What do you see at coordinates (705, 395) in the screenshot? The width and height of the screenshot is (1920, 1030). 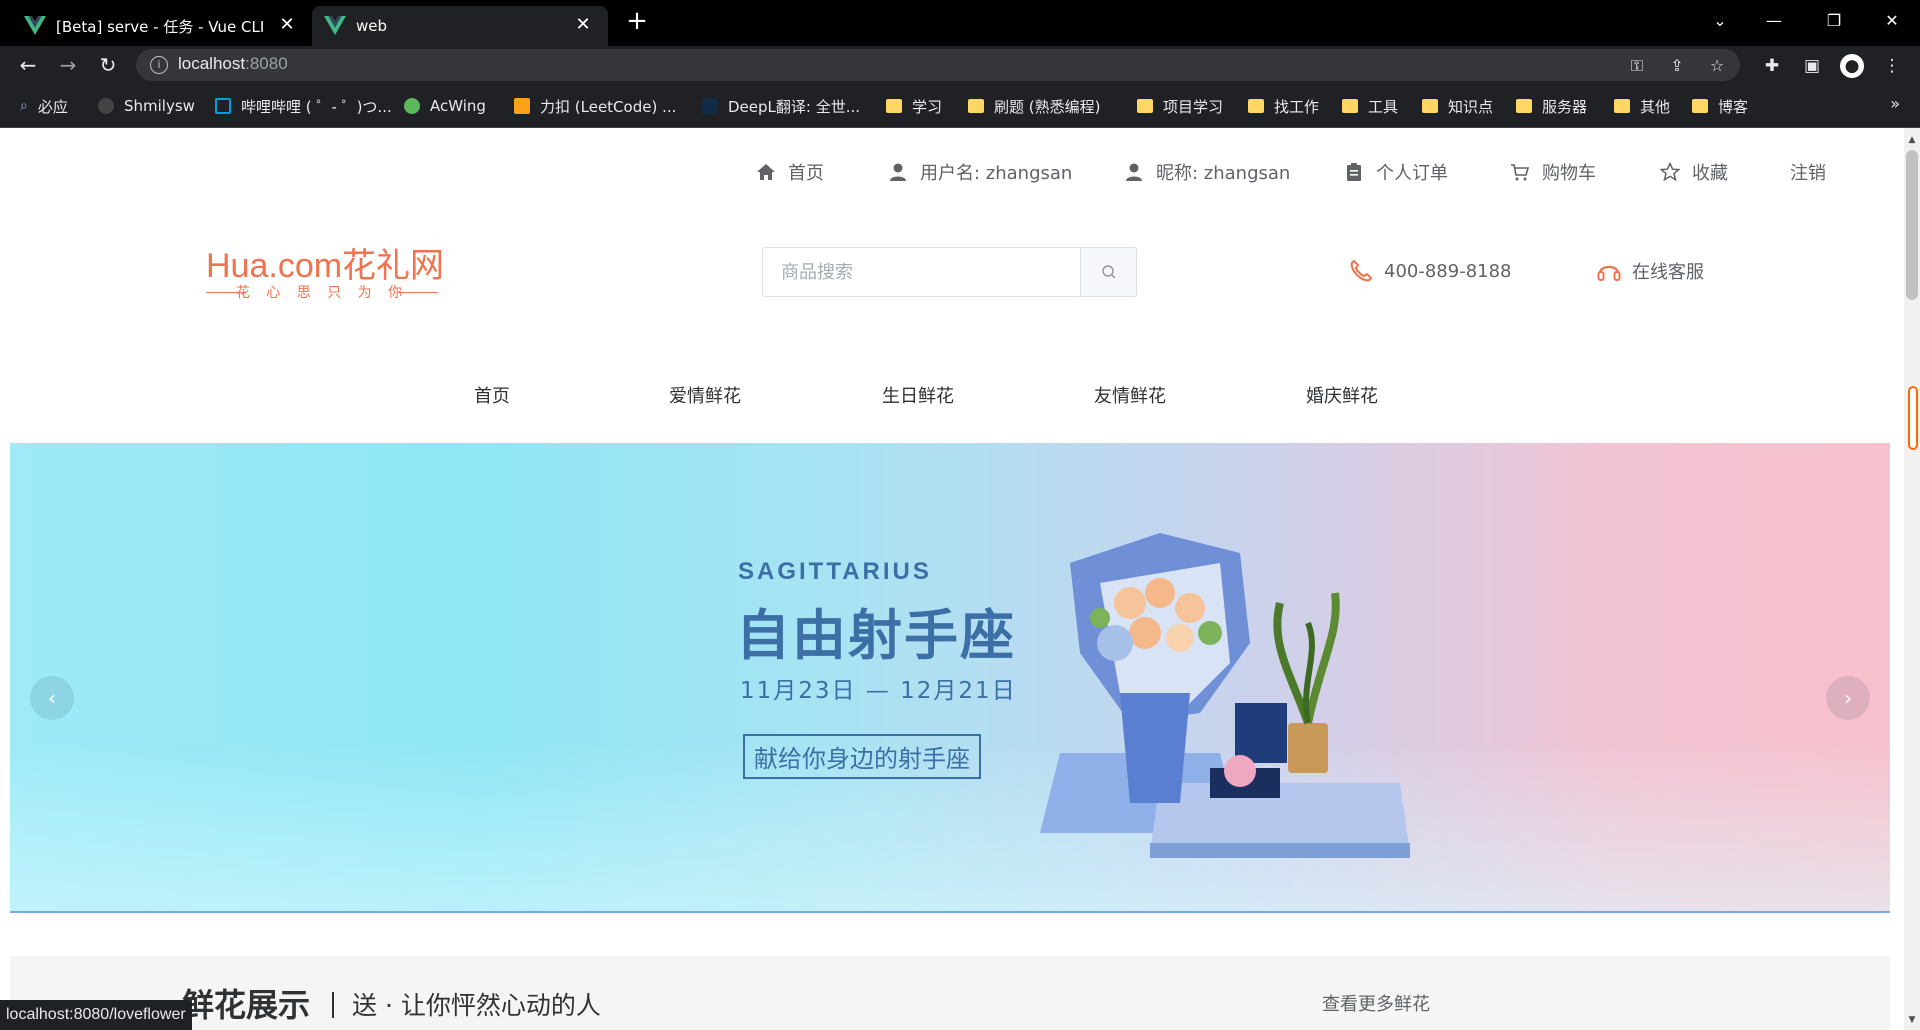 I see `nav-love-flowers: 爱情鲜花` at bounding box center [705, 395].